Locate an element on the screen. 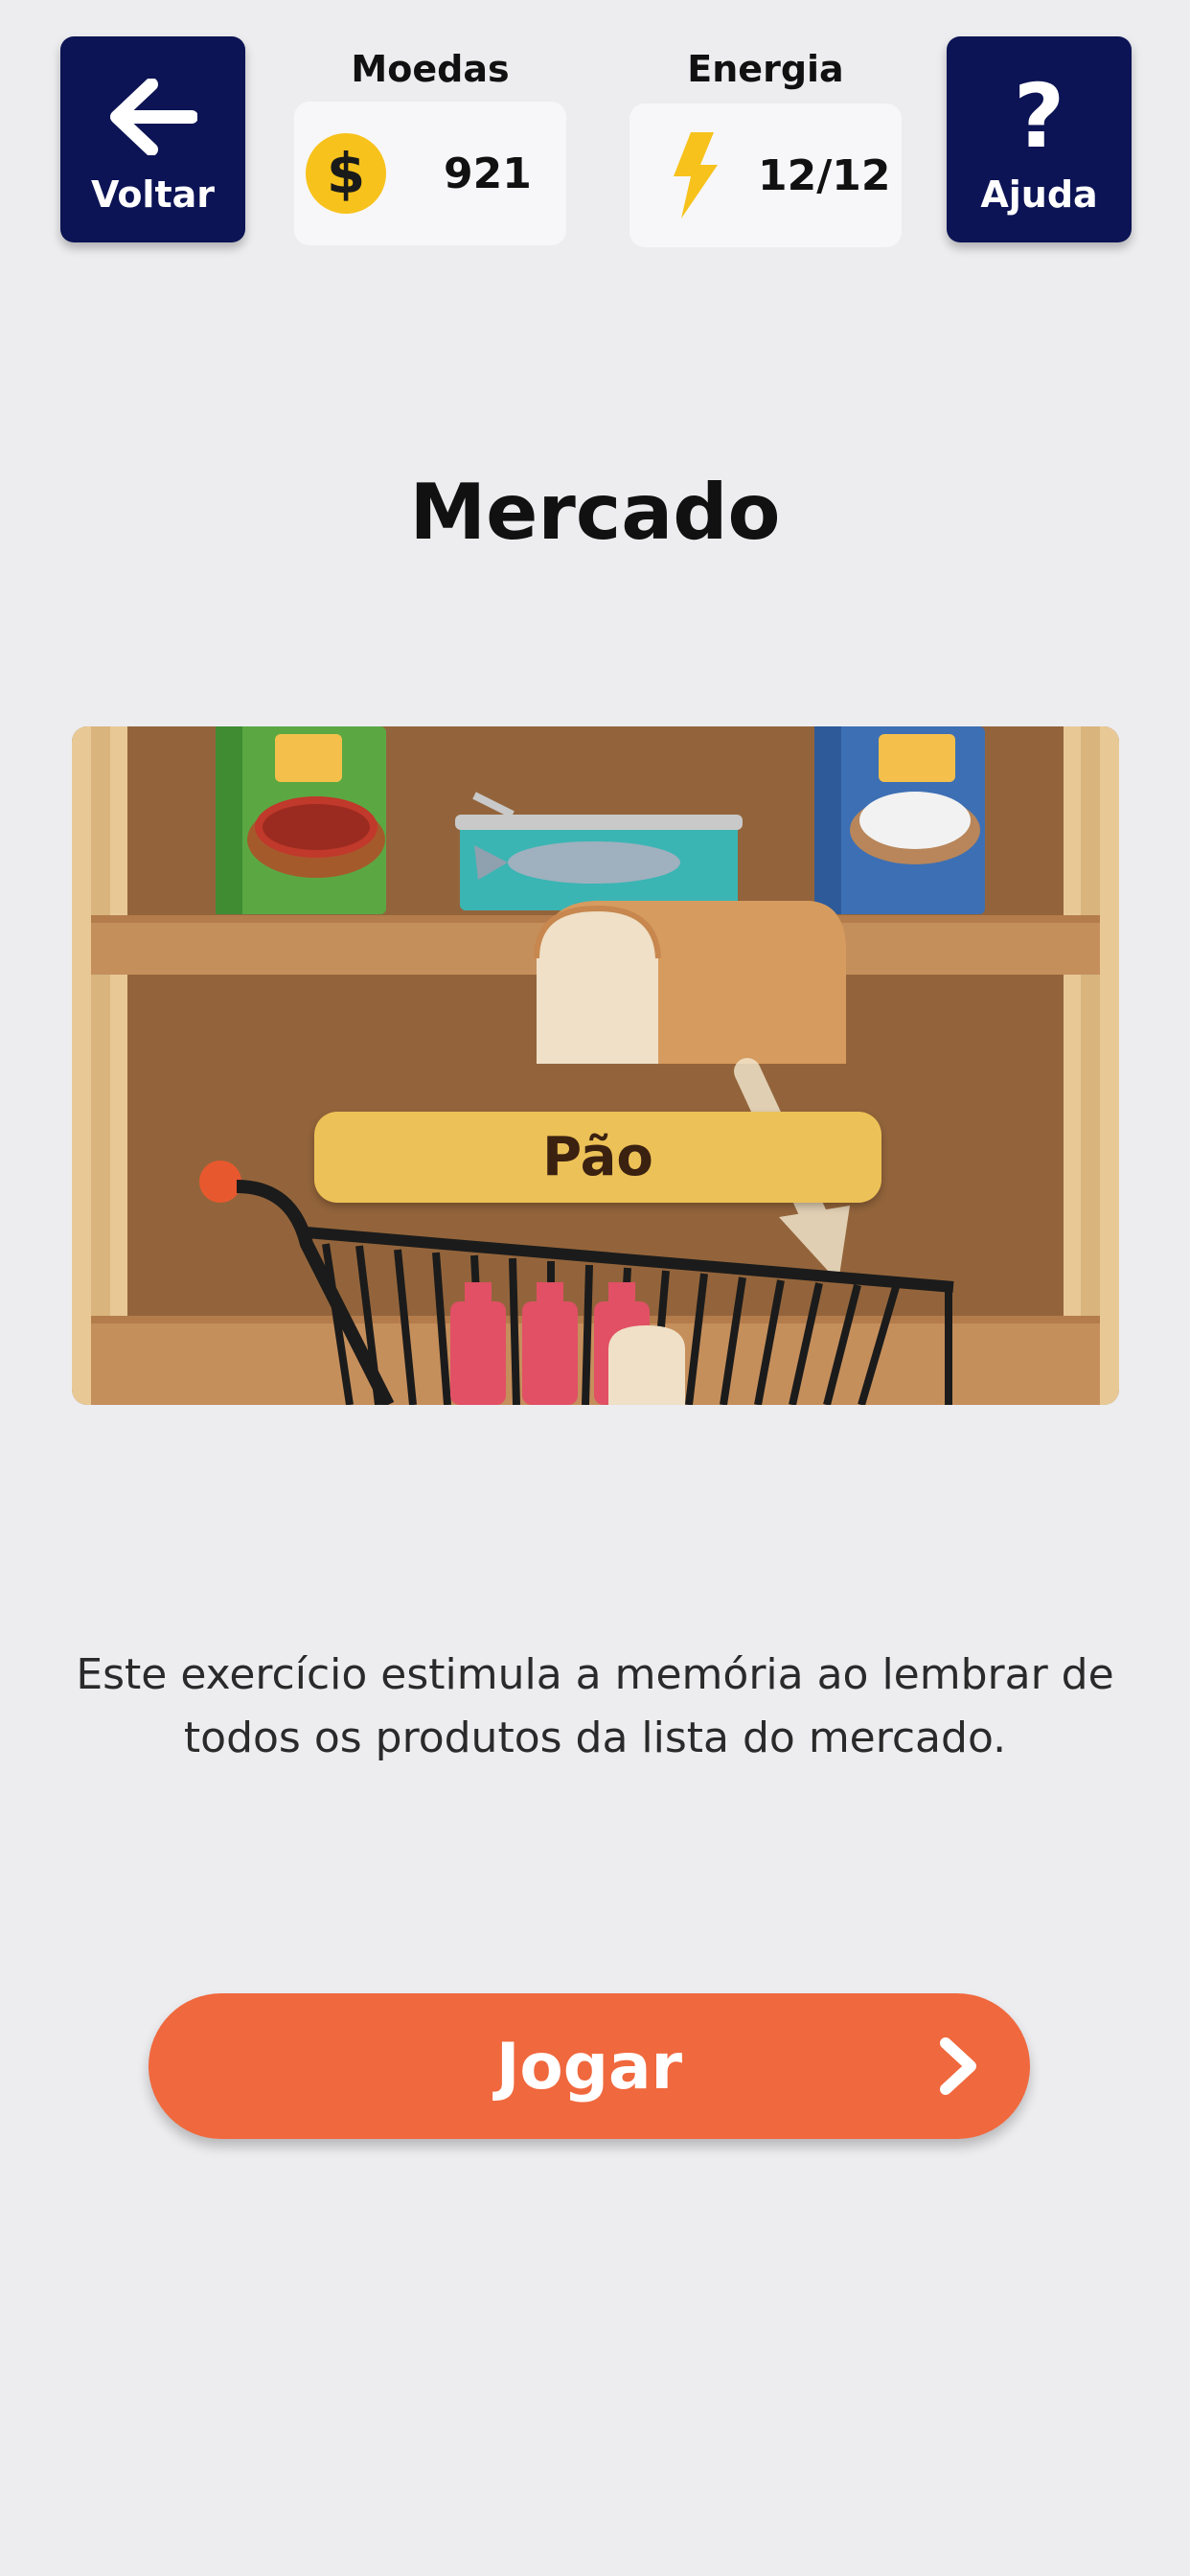 Image resolution: width=1190 pixels, height=2576 pixels. back-button-label: Voltar is located at coordinates (152, 194).